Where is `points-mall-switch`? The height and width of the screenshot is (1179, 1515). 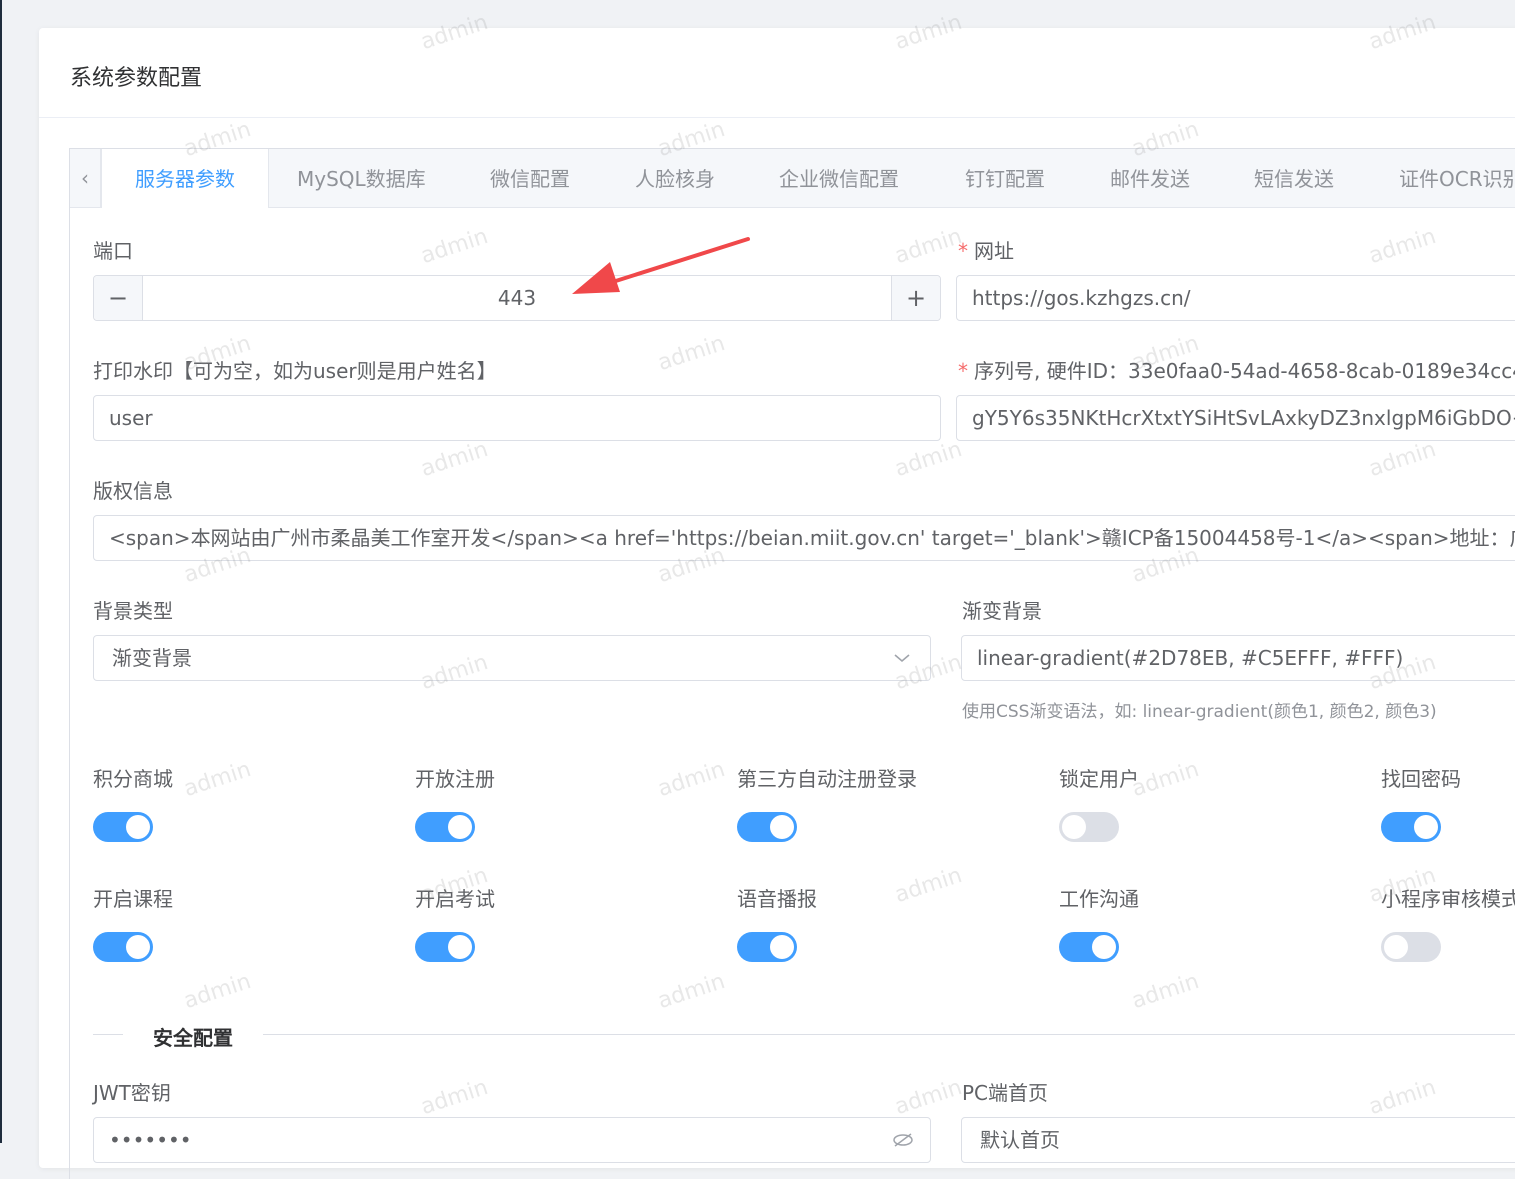 points-mall-switch is located at coordinates (123, 827).